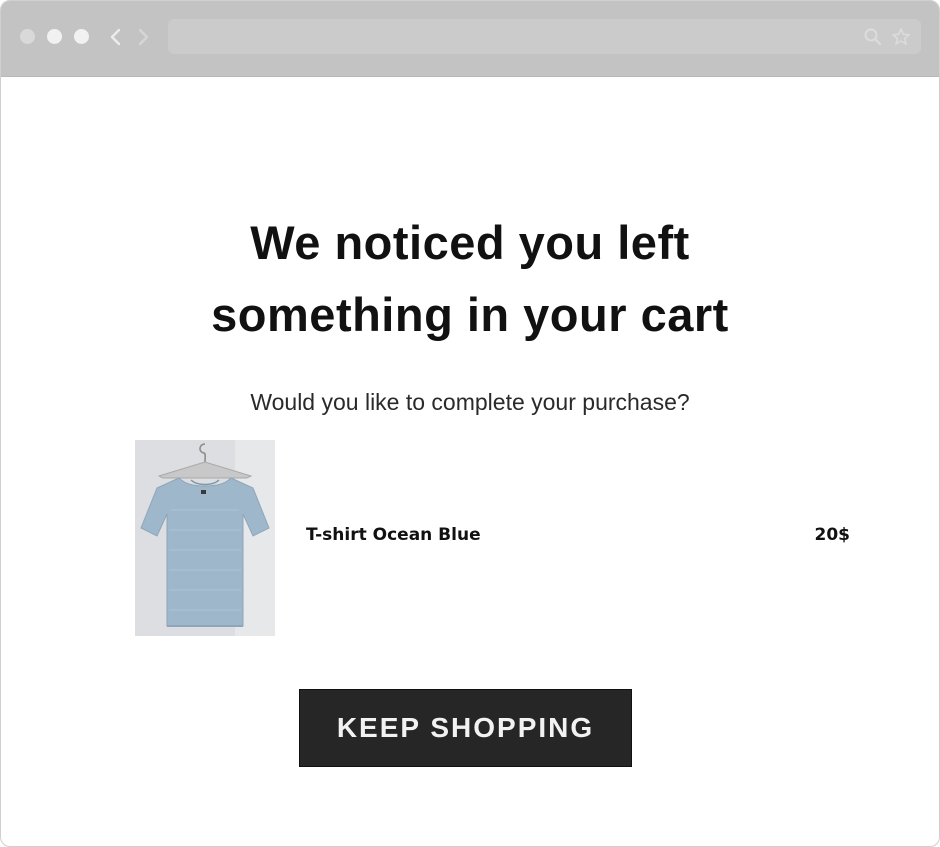  What do you see at coordinates (143, 37) in the screenshot?
I see `chevron-right-icon` at bounding box center [143, 37].